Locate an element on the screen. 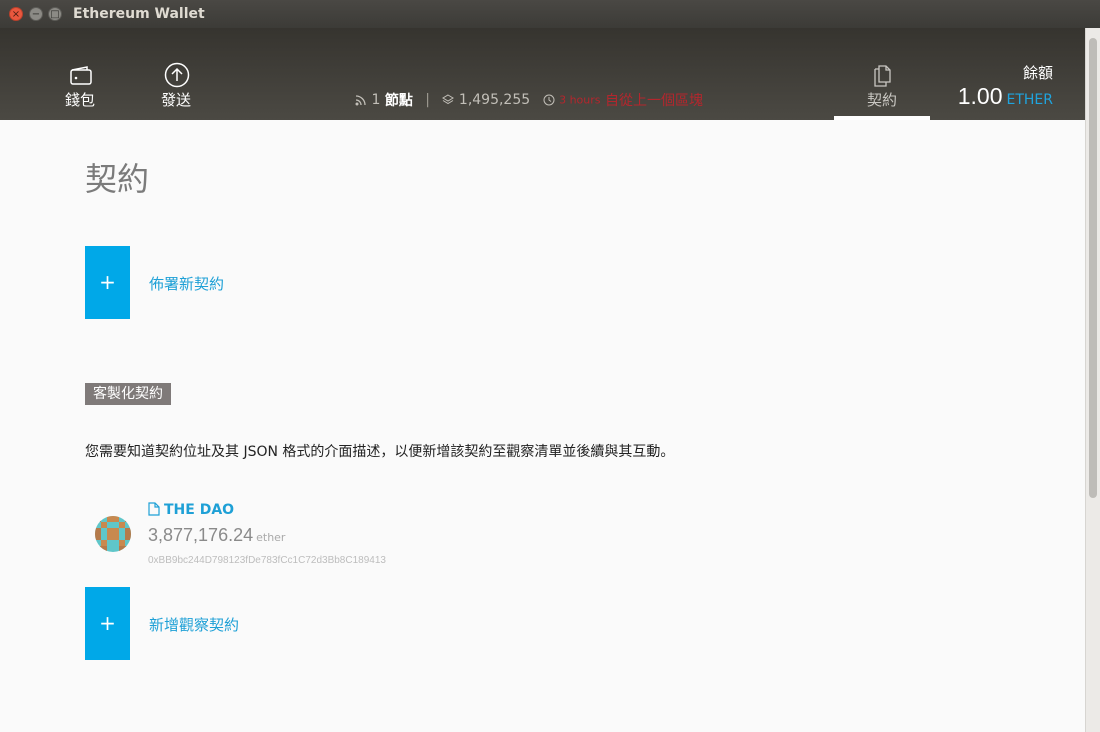 The height and width of the screenshot is (732, 1100). network-status: 1 節點 | 1,495,255 3 hours 自從上一個區塊 is located at coordinates (529, 100).